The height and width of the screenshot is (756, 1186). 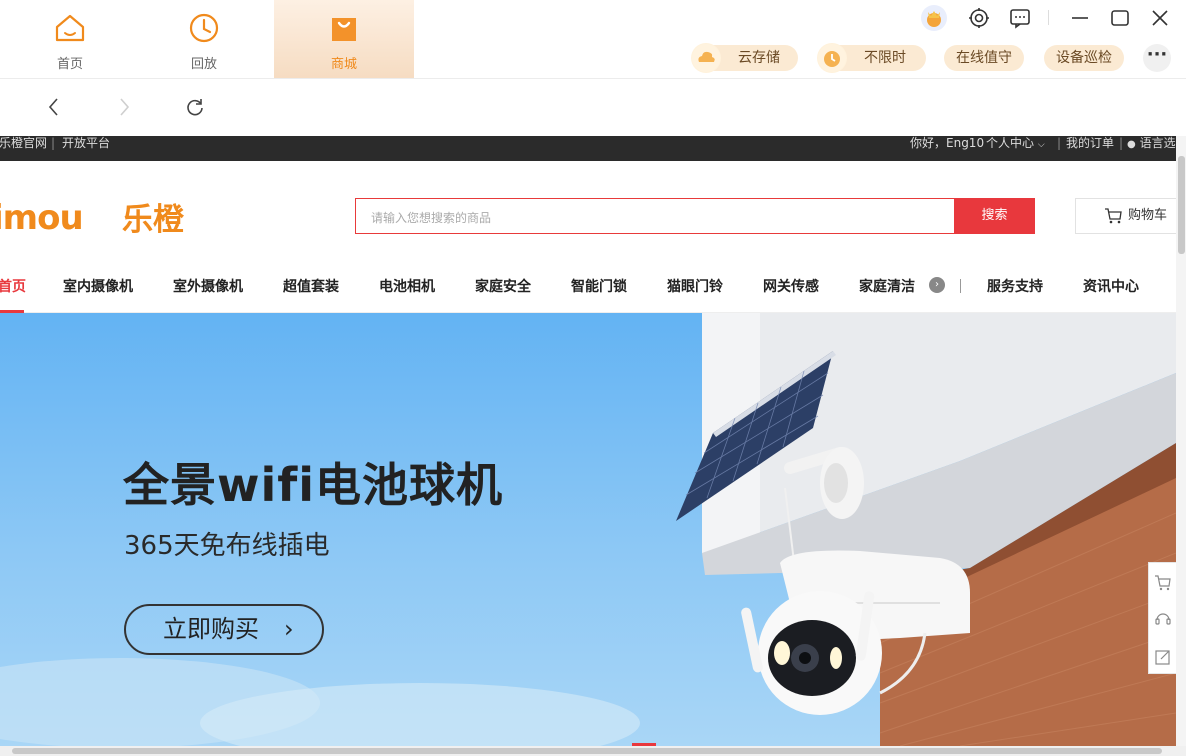 I want to click on back-icon, so click(x=54, y=107).